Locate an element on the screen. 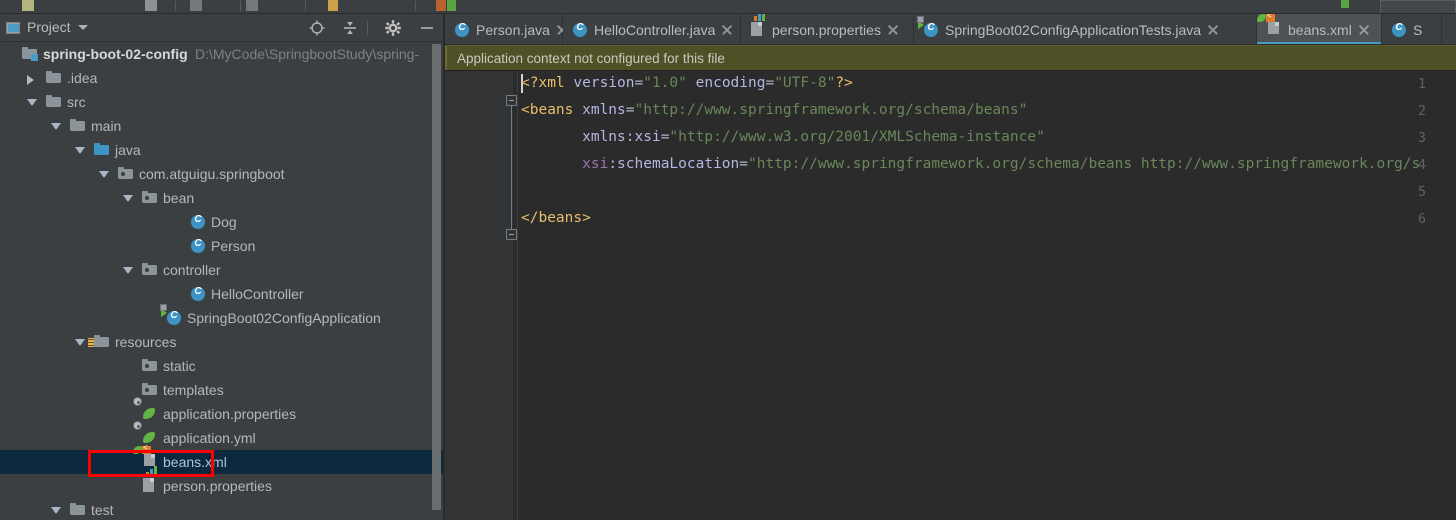 Image resolution: width=1456 pixels, height=520 pixels. editor-tab-label: Person.java is located at coordinates (513, 29).